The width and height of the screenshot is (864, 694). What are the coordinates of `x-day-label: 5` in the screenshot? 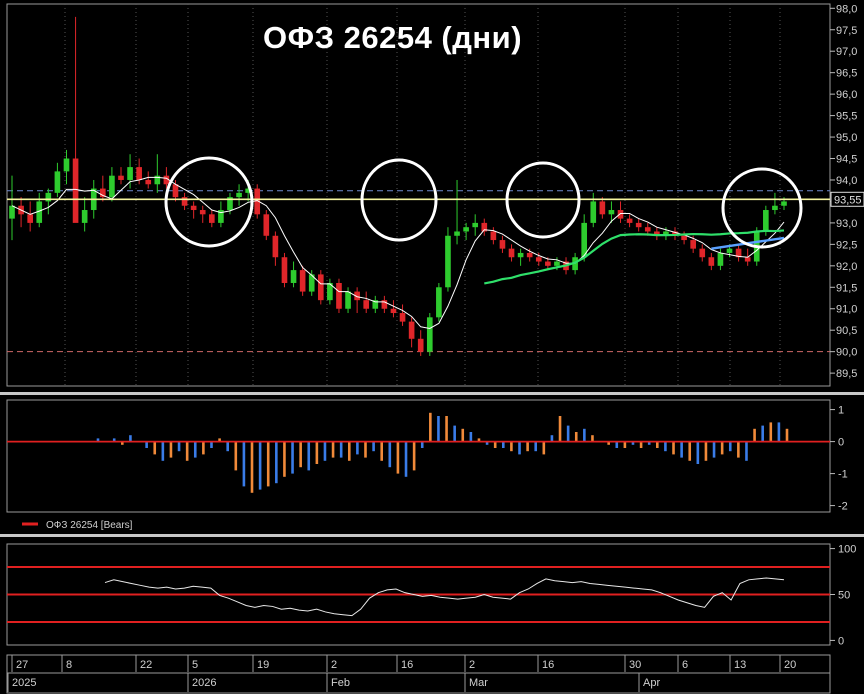 It's located at (195, 665).